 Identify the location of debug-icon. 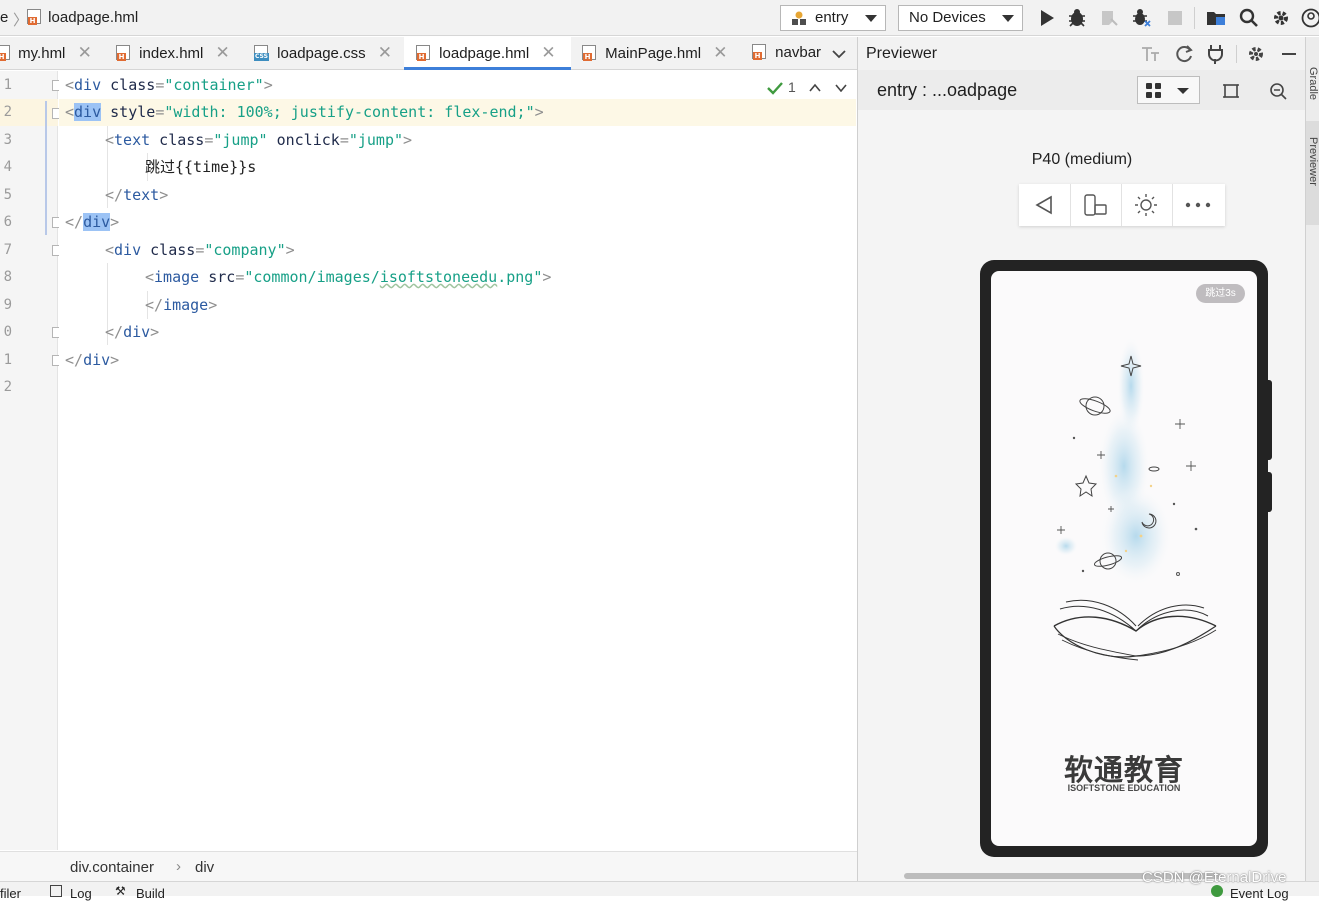
(1077, 18).